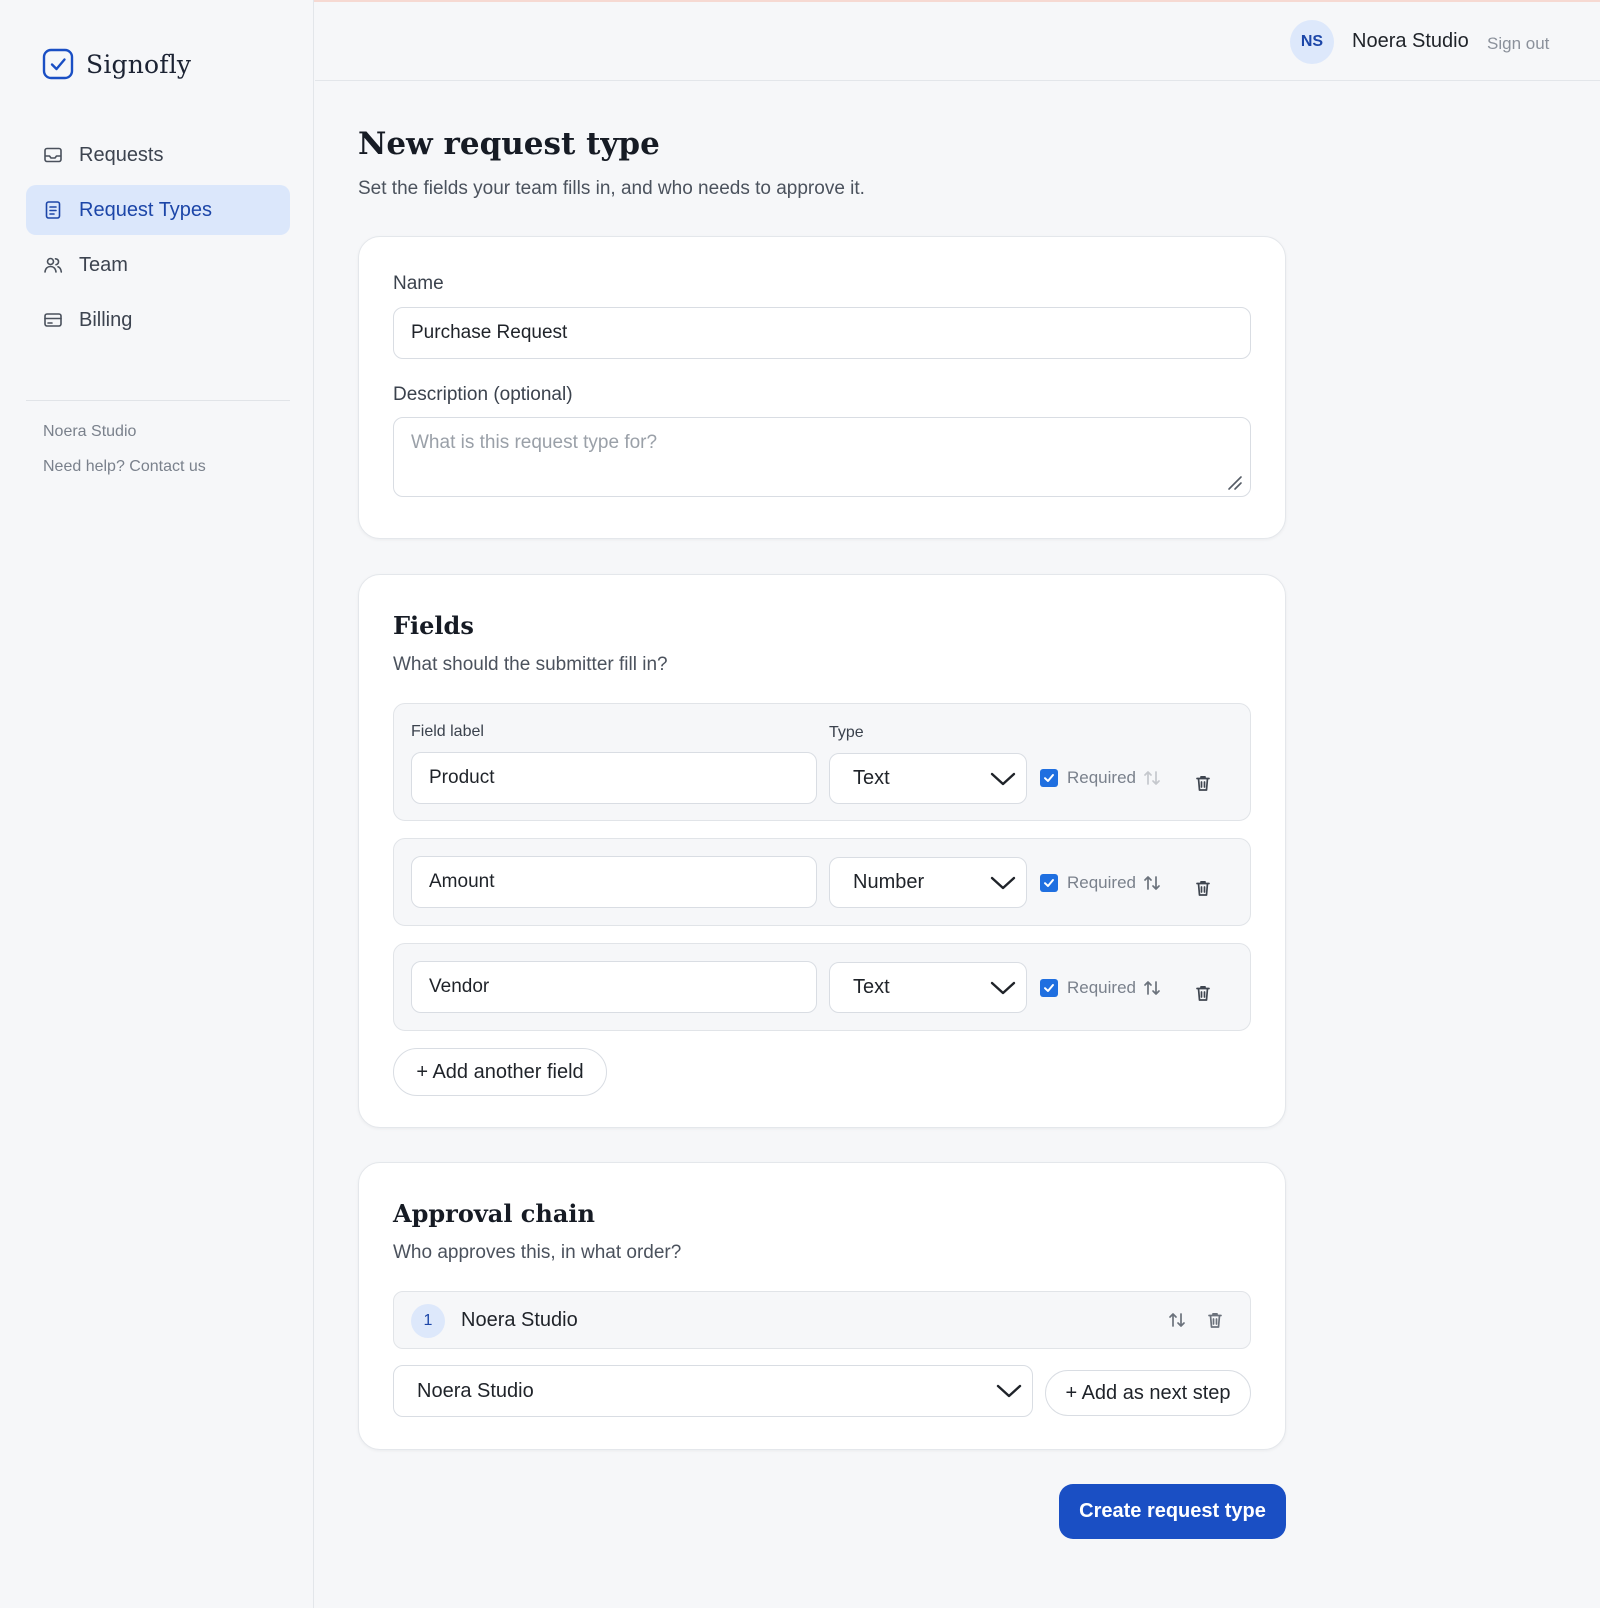 The image size is (1600, 1608). Describe the element at coordinates (519, 1320) in the screenshot. I see `approver-name: Noera Studio` at that location.